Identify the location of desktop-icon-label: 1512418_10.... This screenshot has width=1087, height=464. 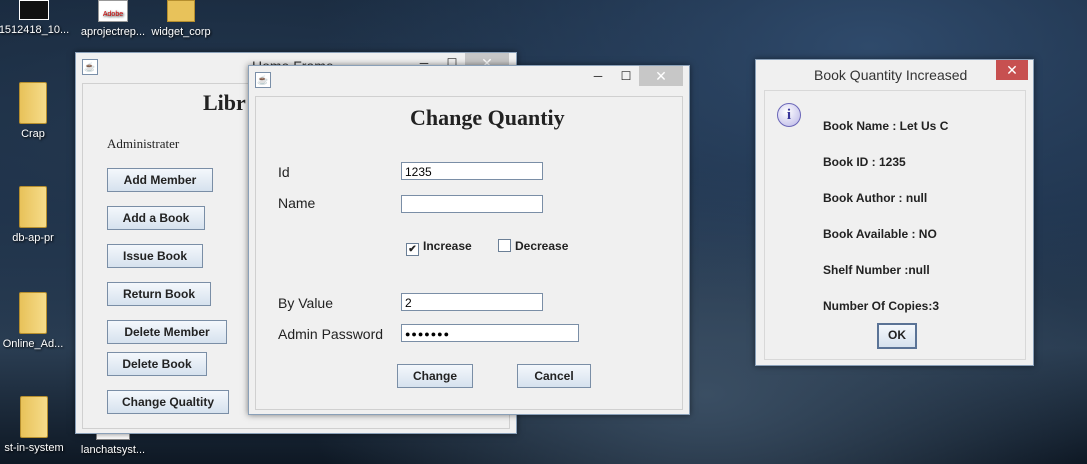
(35, 30).